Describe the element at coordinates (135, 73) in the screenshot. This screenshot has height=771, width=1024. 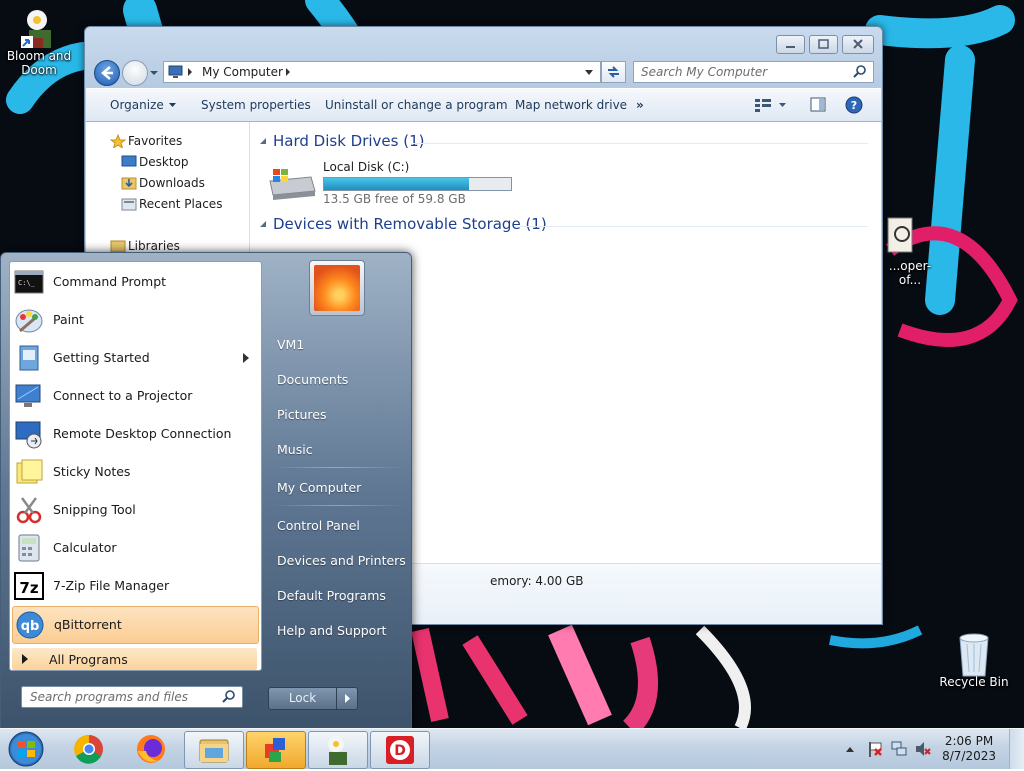
I see `forward-button` at that location.